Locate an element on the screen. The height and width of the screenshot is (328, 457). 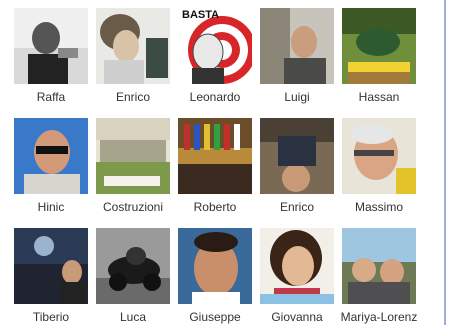
friend-card: Hinic is located at coordinates (50, 164).